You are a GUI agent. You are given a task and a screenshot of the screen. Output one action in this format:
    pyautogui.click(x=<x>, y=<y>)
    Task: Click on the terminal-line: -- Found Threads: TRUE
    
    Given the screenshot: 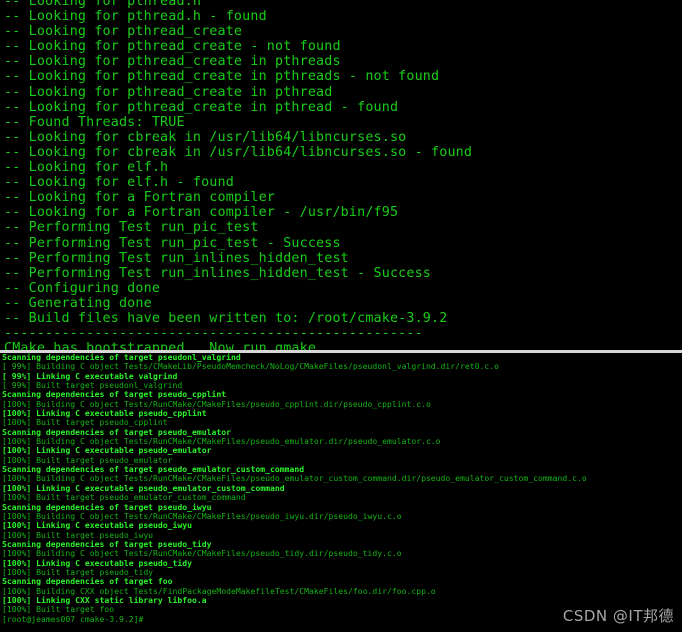 What is the action you would take?
    pyautogui.click(x=94, y=122)
    